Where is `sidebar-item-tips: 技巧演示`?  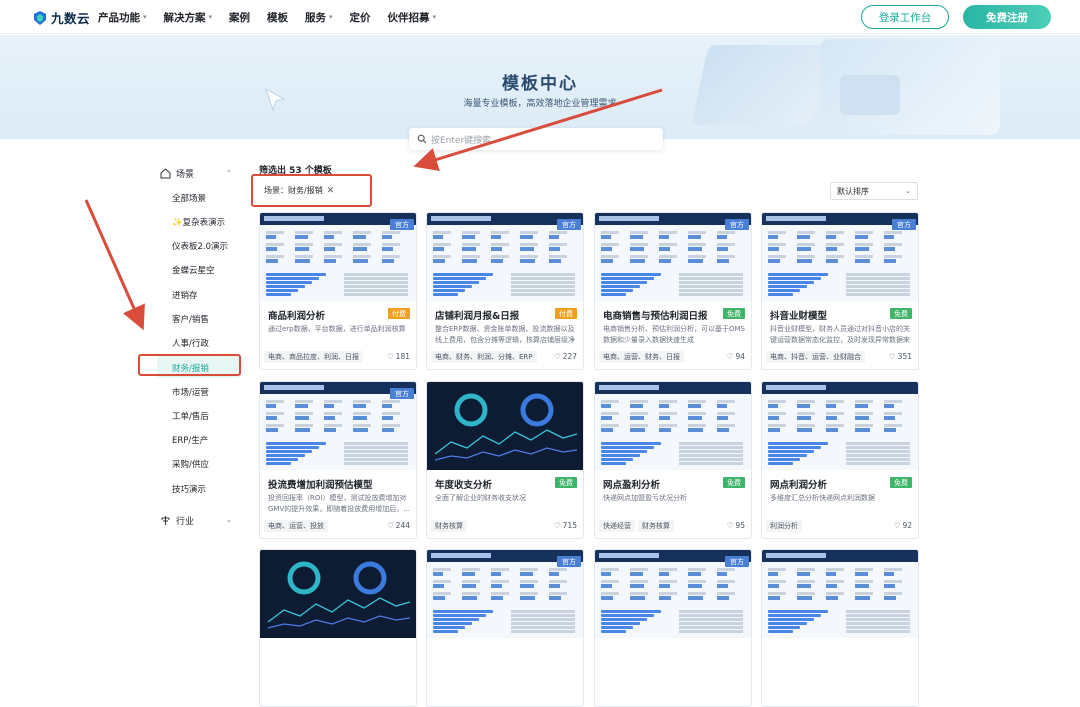 sidebar-item-tips: 技巧演示 is located at coordinates (189, 489).